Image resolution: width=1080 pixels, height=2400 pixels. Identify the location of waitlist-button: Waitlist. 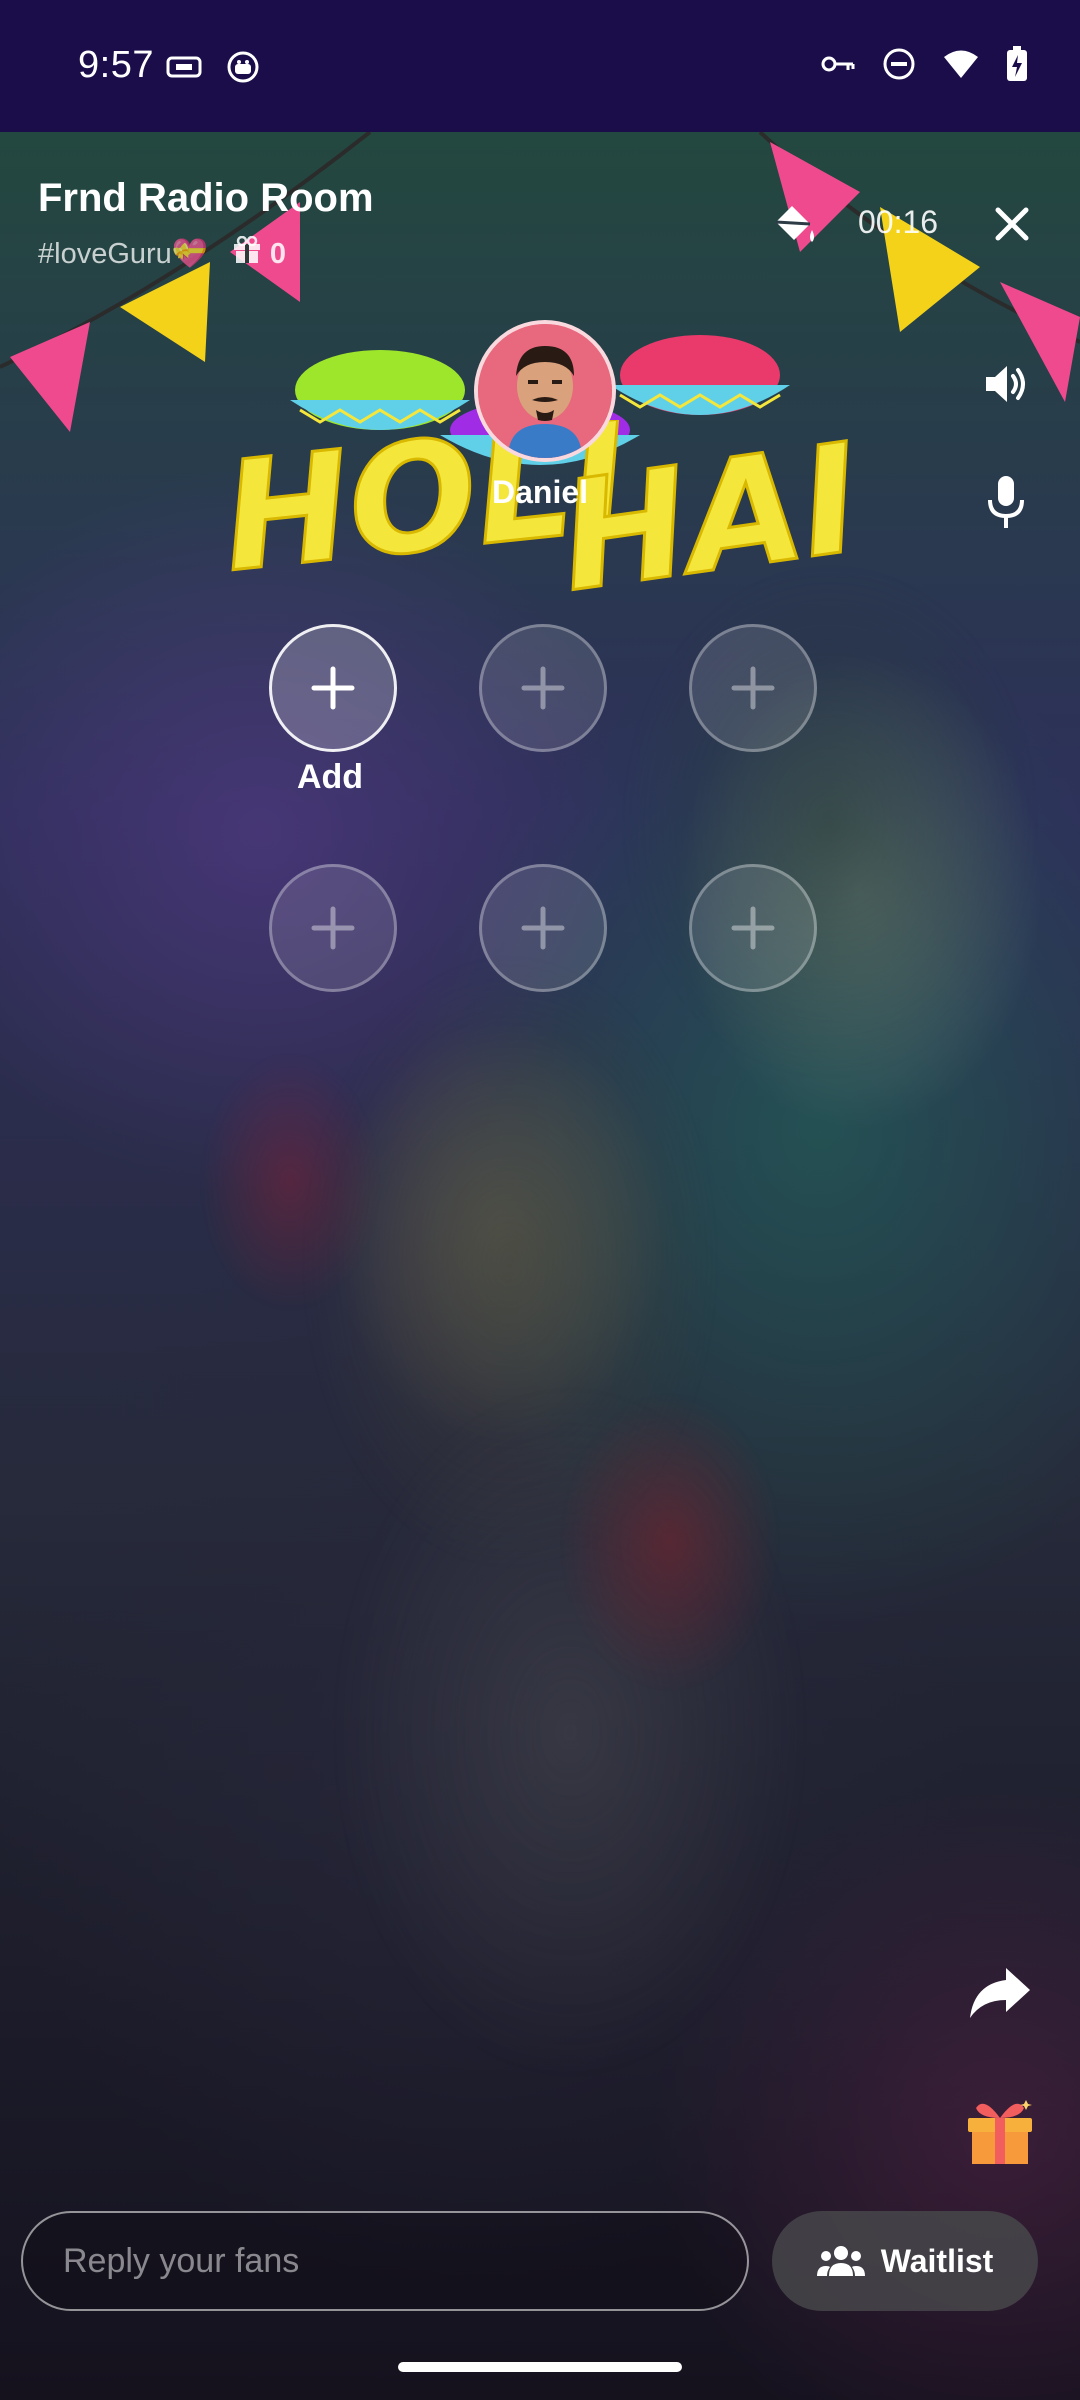
(905, 2261).